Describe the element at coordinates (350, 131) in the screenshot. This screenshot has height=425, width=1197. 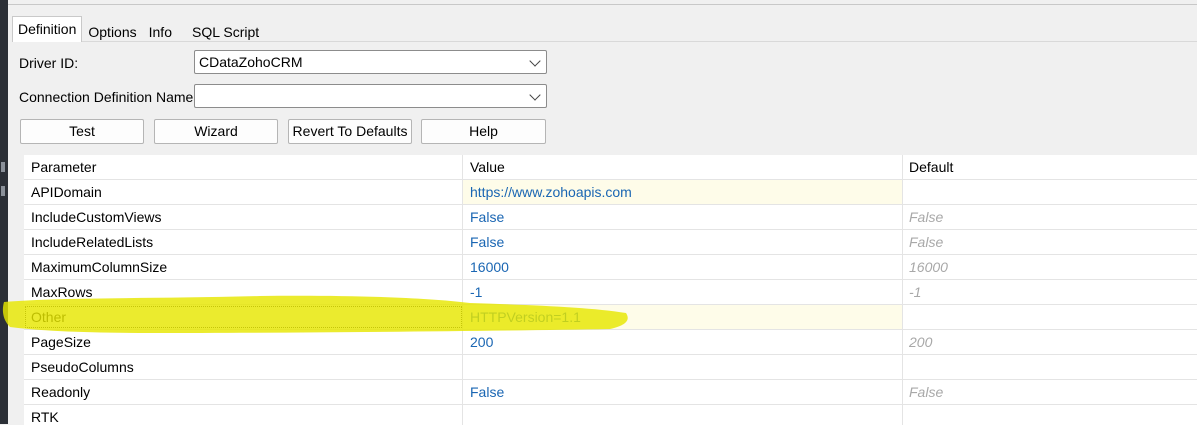
I see `revert-to-defaults-button: Revert To Defaults` at that location.